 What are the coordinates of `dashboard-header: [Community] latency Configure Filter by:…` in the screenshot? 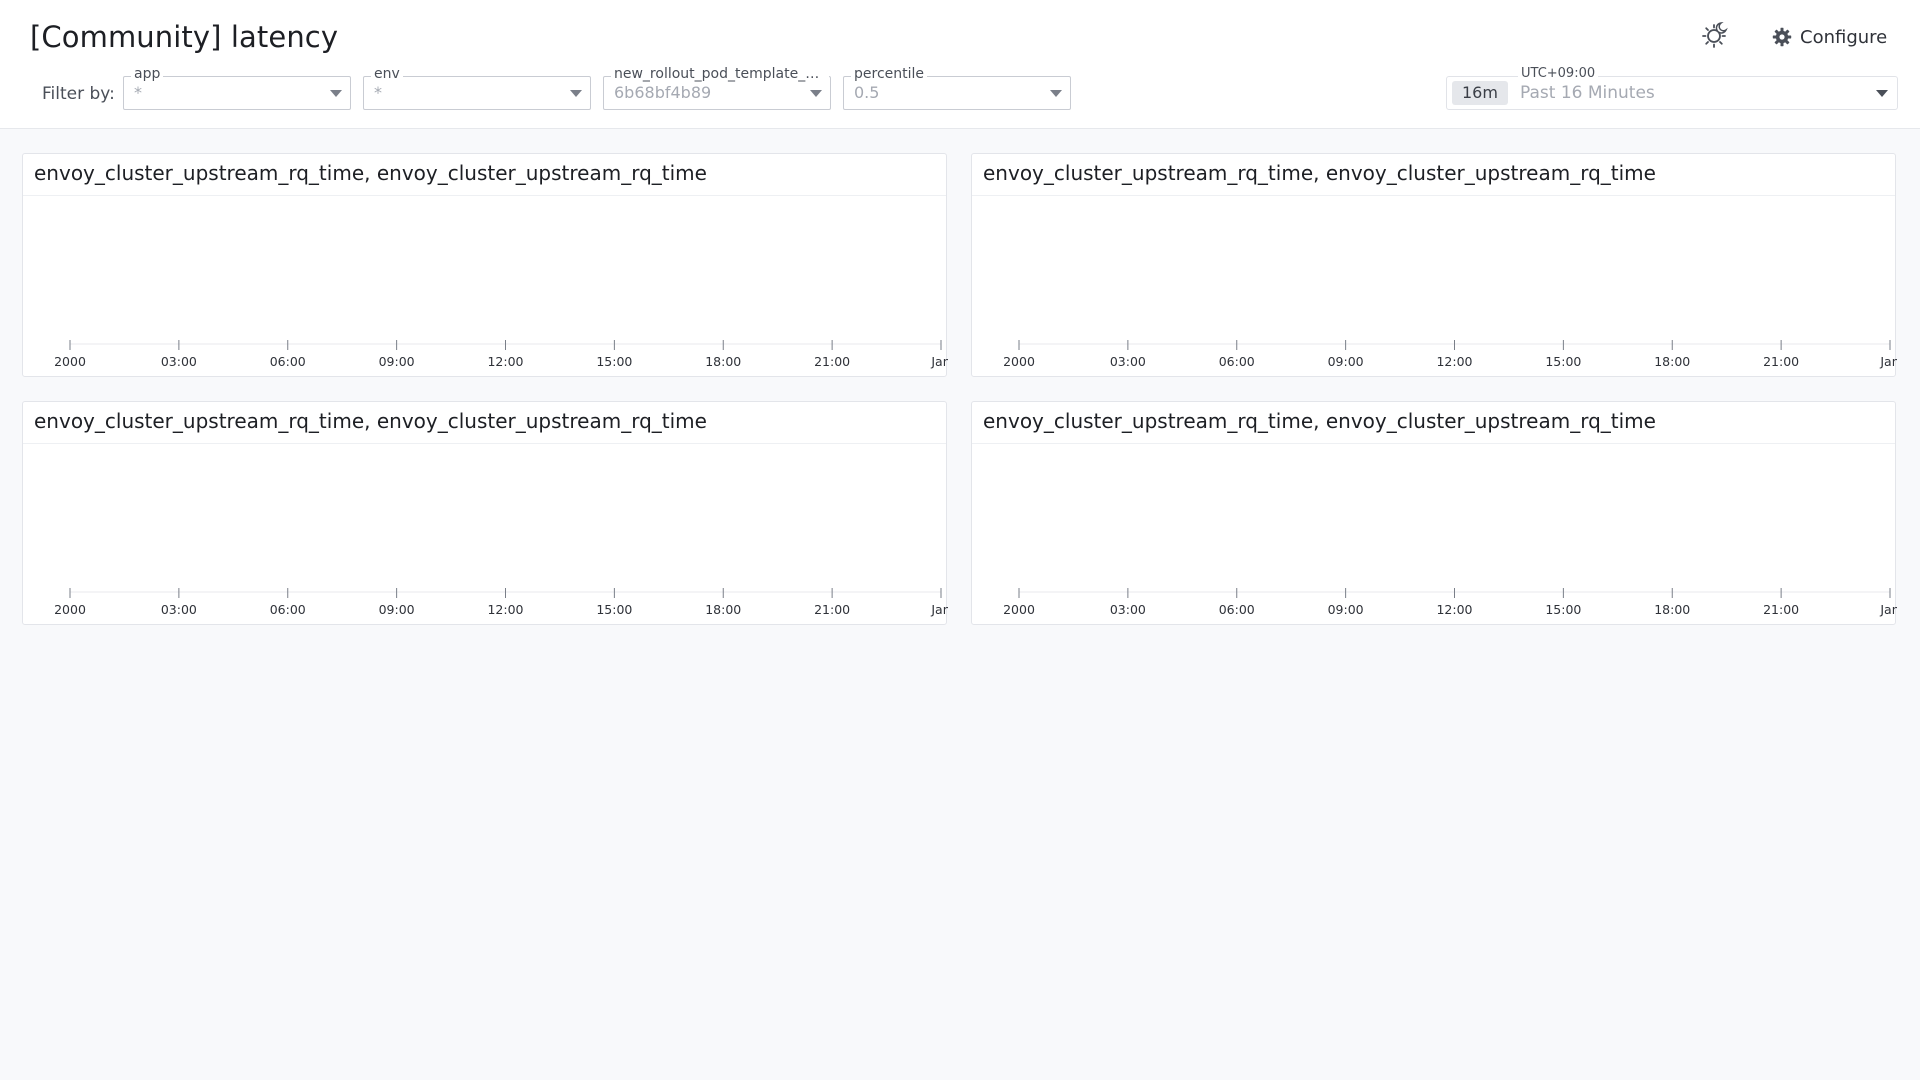 It's located at (960, 64).